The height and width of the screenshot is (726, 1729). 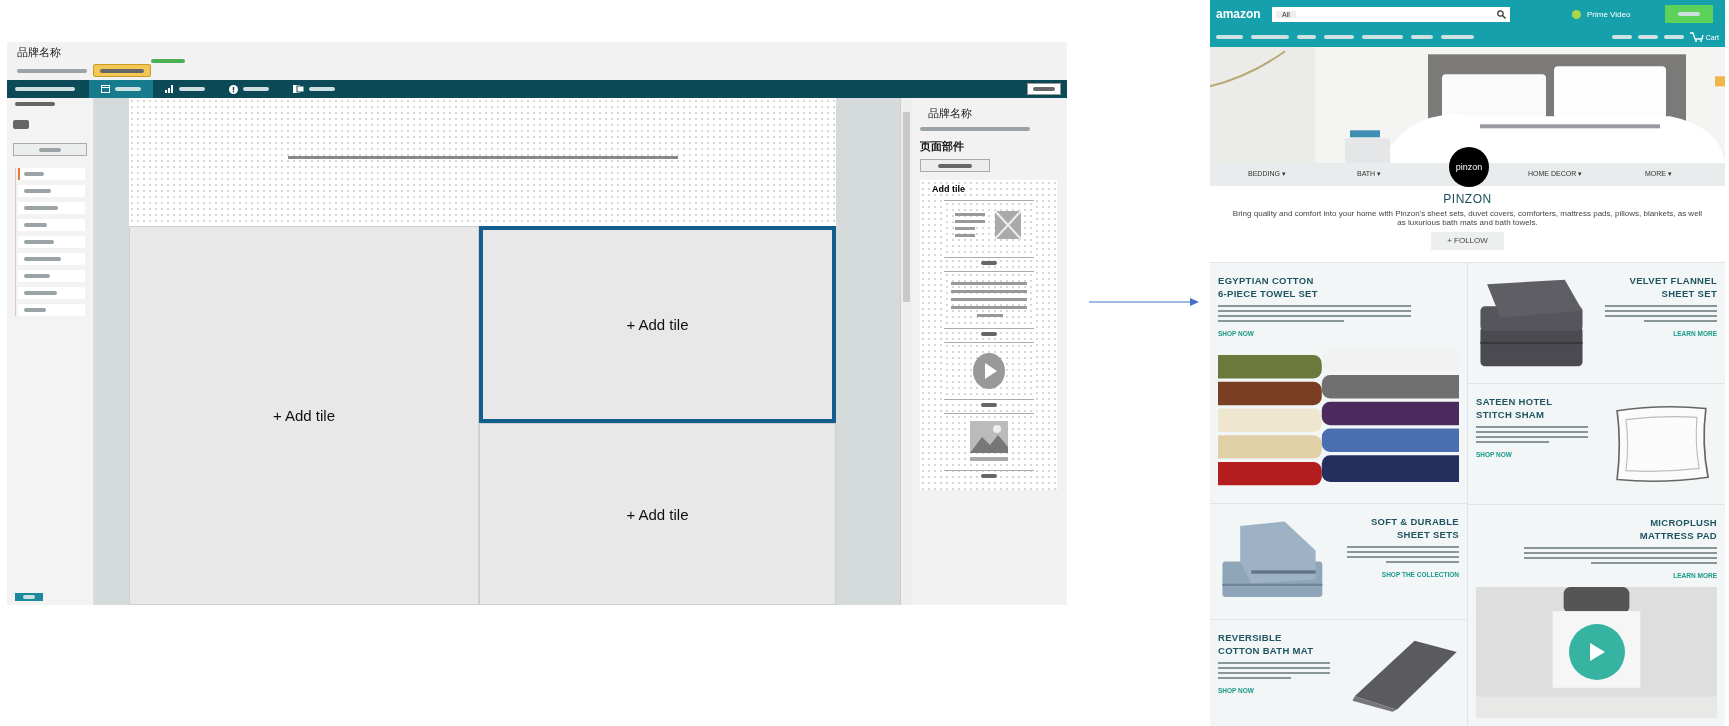 What do you see at coordinates (105, 89) in the screenshot?
I see `window-icon` at bounding box center [105, 89].